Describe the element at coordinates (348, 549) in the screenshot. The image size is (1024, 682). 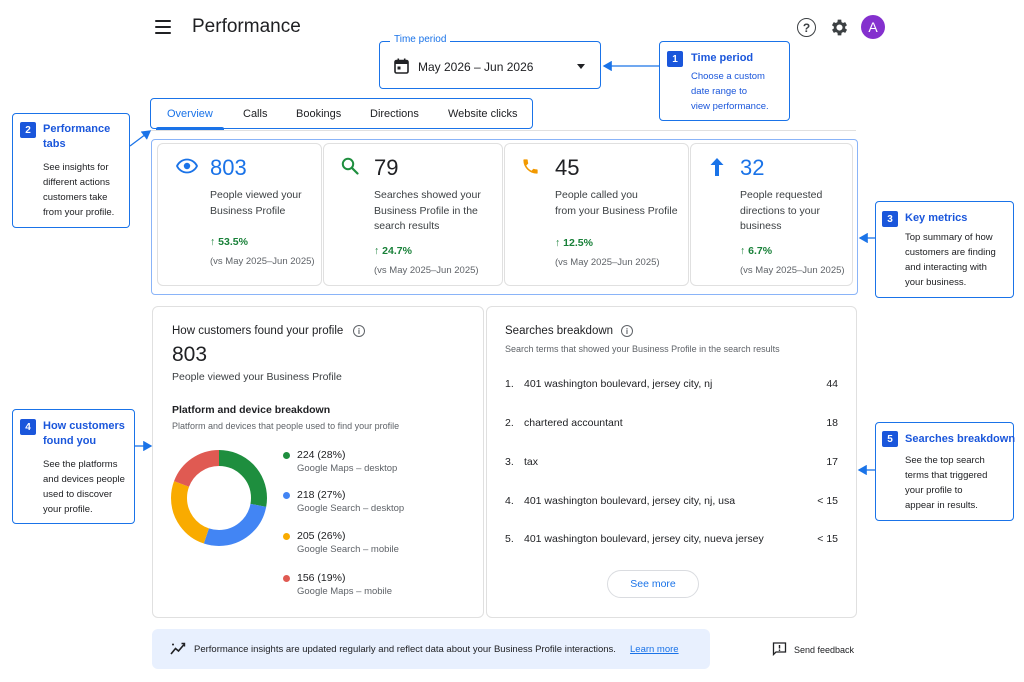
I see `legend-label: Google Search – mobile` at that location.